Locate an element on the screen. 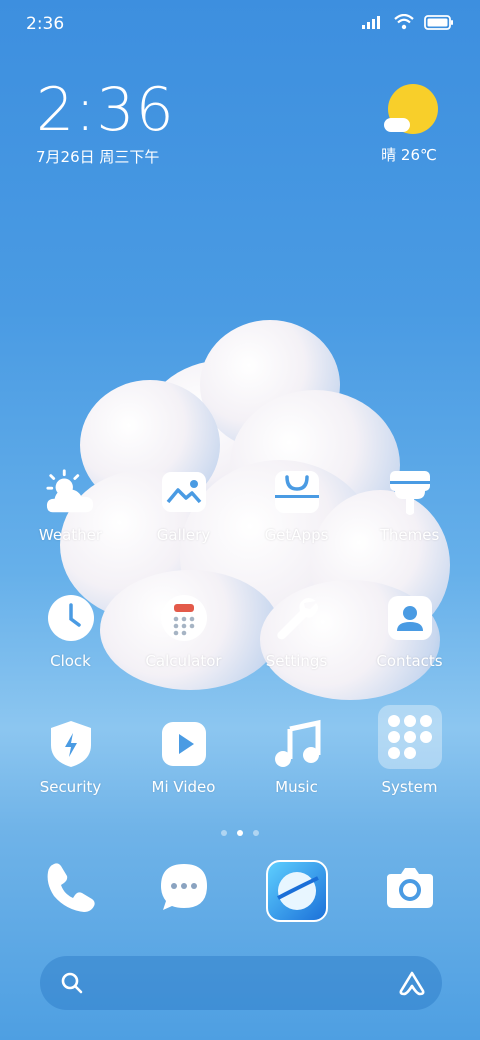  music-icon is located at coordinates (297, 744).